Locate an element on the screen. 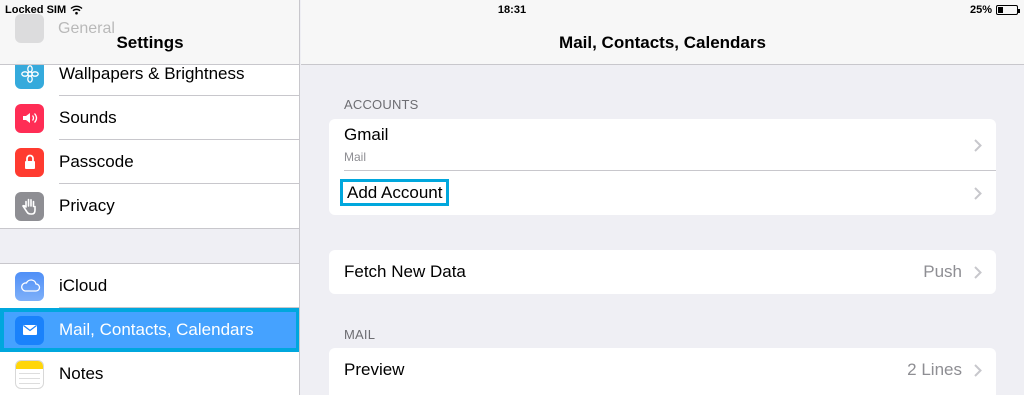  account-title: Gmail is located at coordinates (366, 134).